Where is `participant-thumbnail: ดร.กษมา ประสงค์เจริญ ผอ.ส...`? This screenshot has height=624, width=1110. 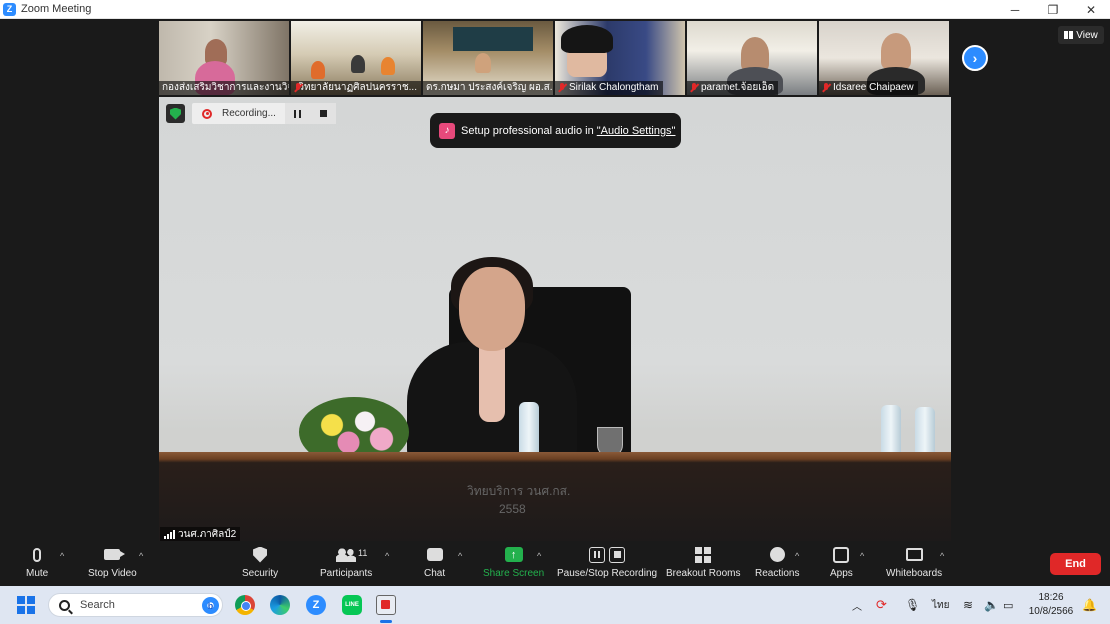 participant-thumbnail: ดร.กษมา ประสงค์เจริญ ผอ.ส... is located at coordinates (488, 58).